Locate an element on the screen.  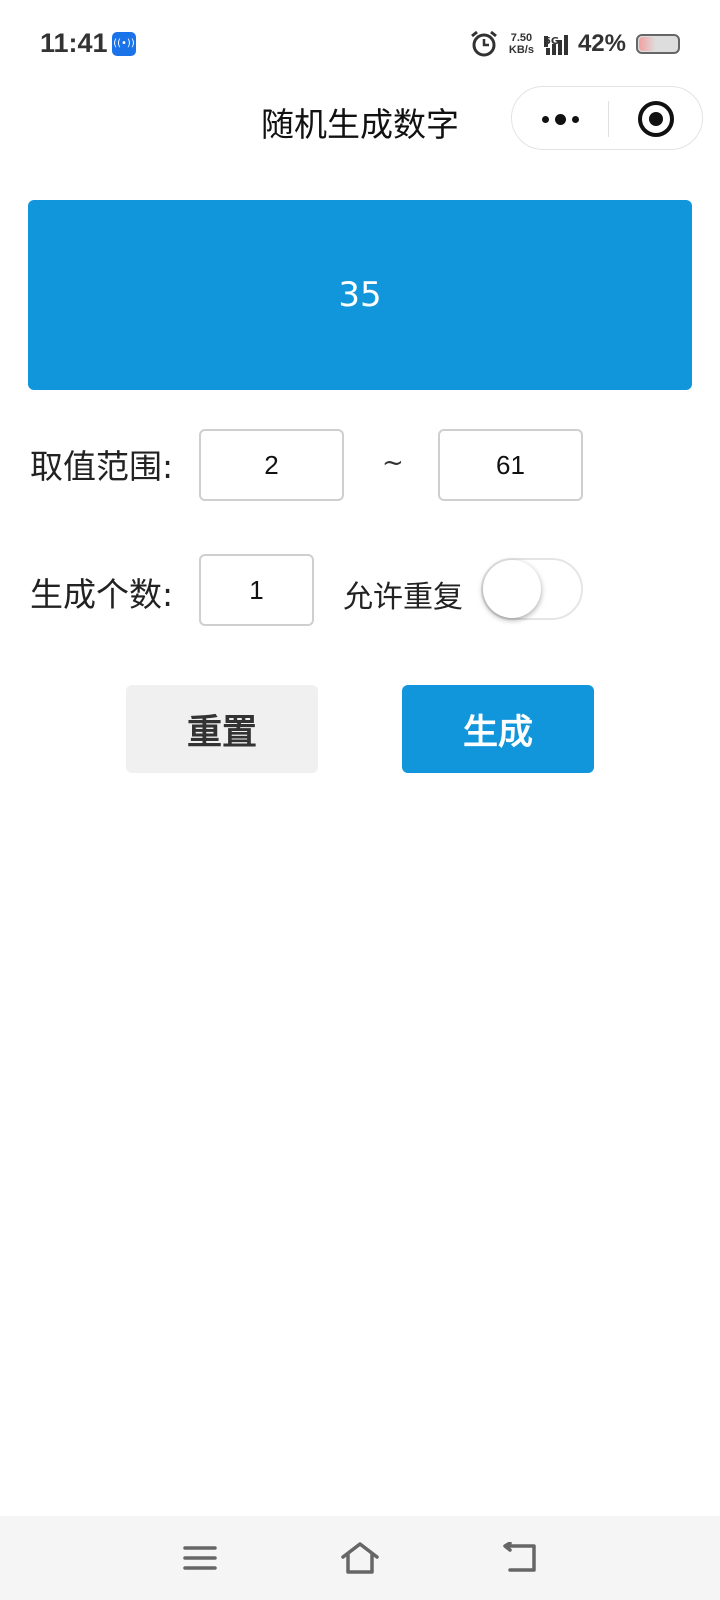
menu-icon is located at coordinates (200, 1558).